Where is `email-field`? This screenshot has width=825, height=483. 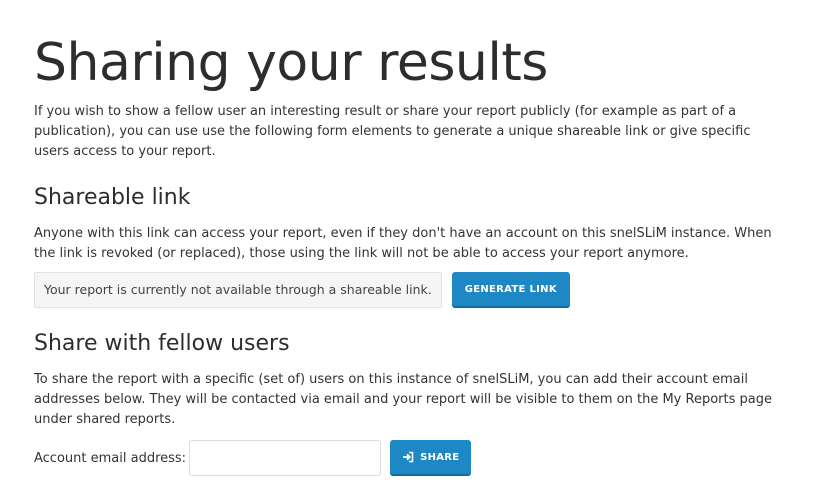 email-field is located at coordinates (285, 458).